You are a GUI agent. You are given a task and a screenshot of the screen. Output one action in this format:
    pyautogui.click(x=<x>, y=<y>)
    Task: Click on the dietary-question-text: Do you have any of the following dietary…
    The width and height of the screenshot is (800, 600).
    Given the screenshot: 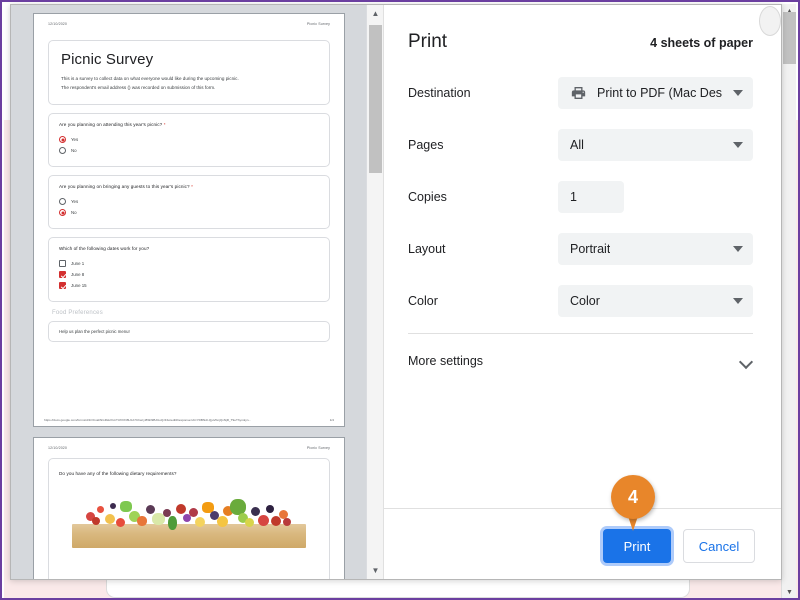 What is the action you would take?
    pyautogui.click(x=118, y=473)
    